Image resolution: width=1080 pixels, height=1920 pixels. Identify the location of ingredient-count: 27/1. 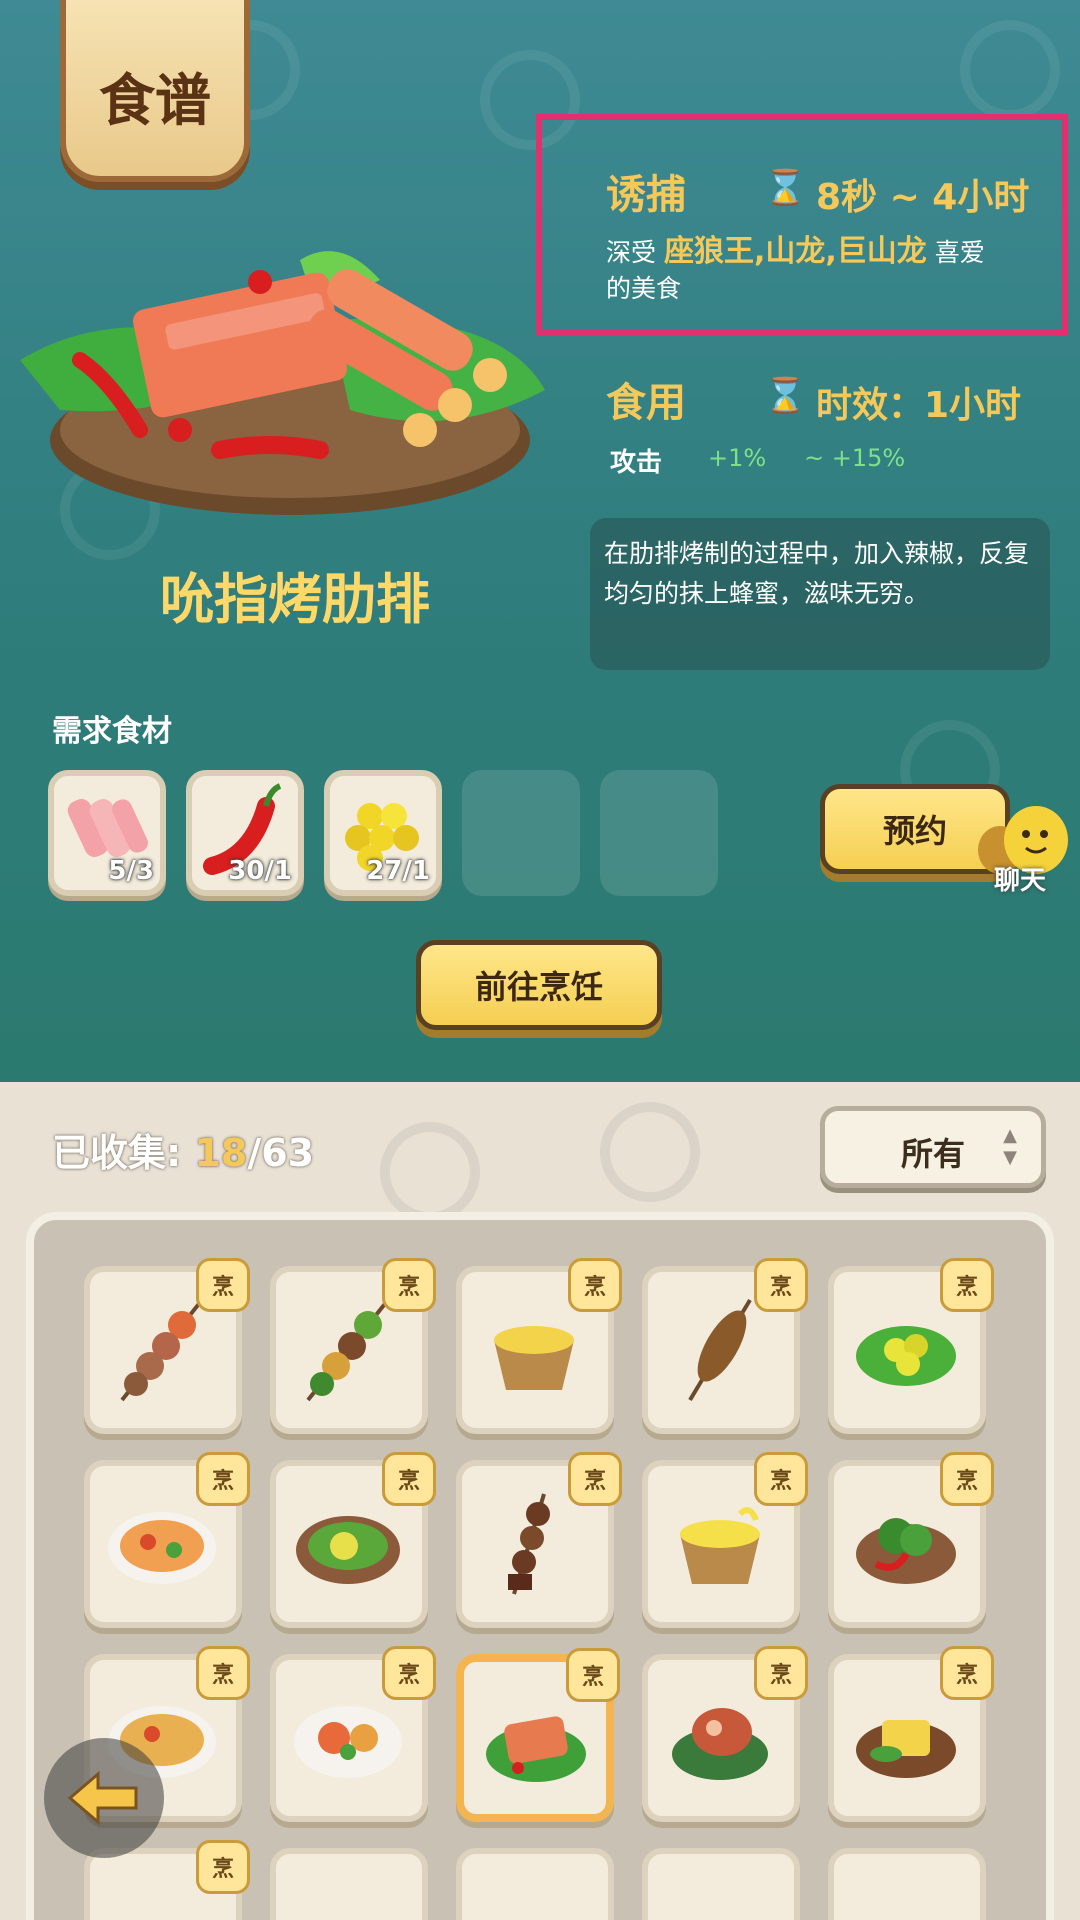
(398, 871).